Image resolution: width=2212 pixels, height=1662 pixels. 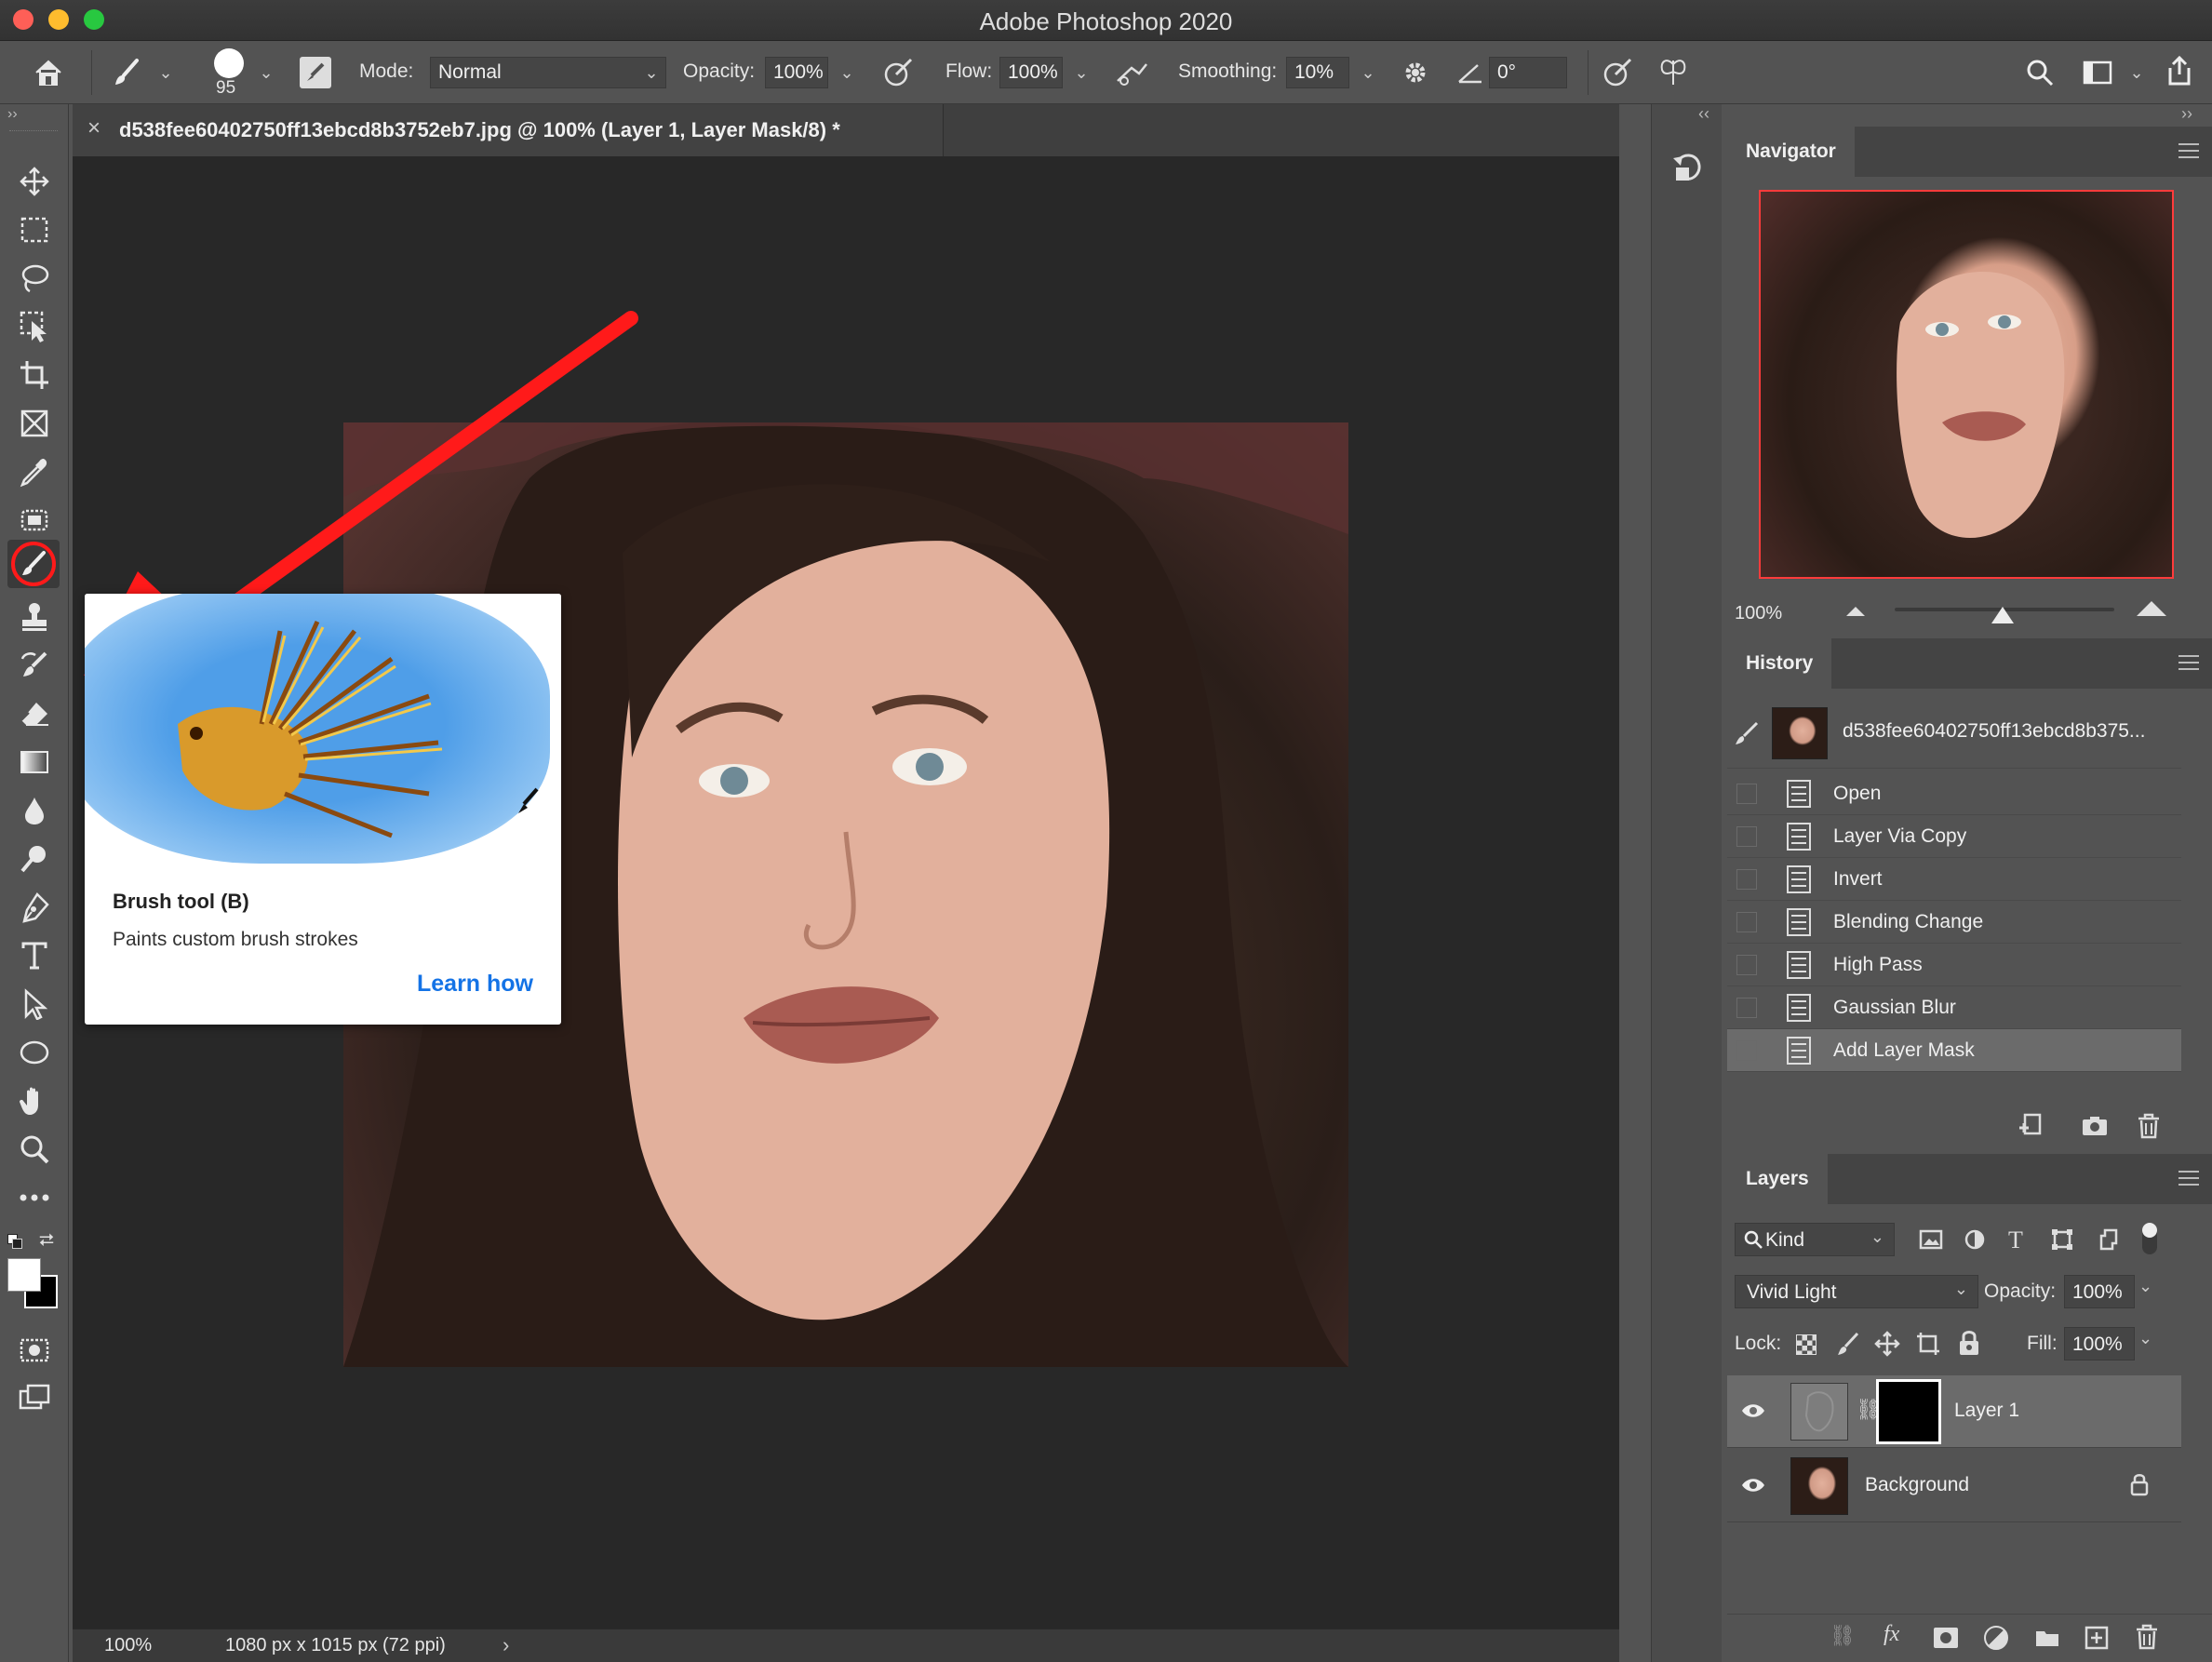 What do you see at coordinates (34, 714) in the screenshot?
I see `eraser-tool-icon` at bounding box center [34, 714].